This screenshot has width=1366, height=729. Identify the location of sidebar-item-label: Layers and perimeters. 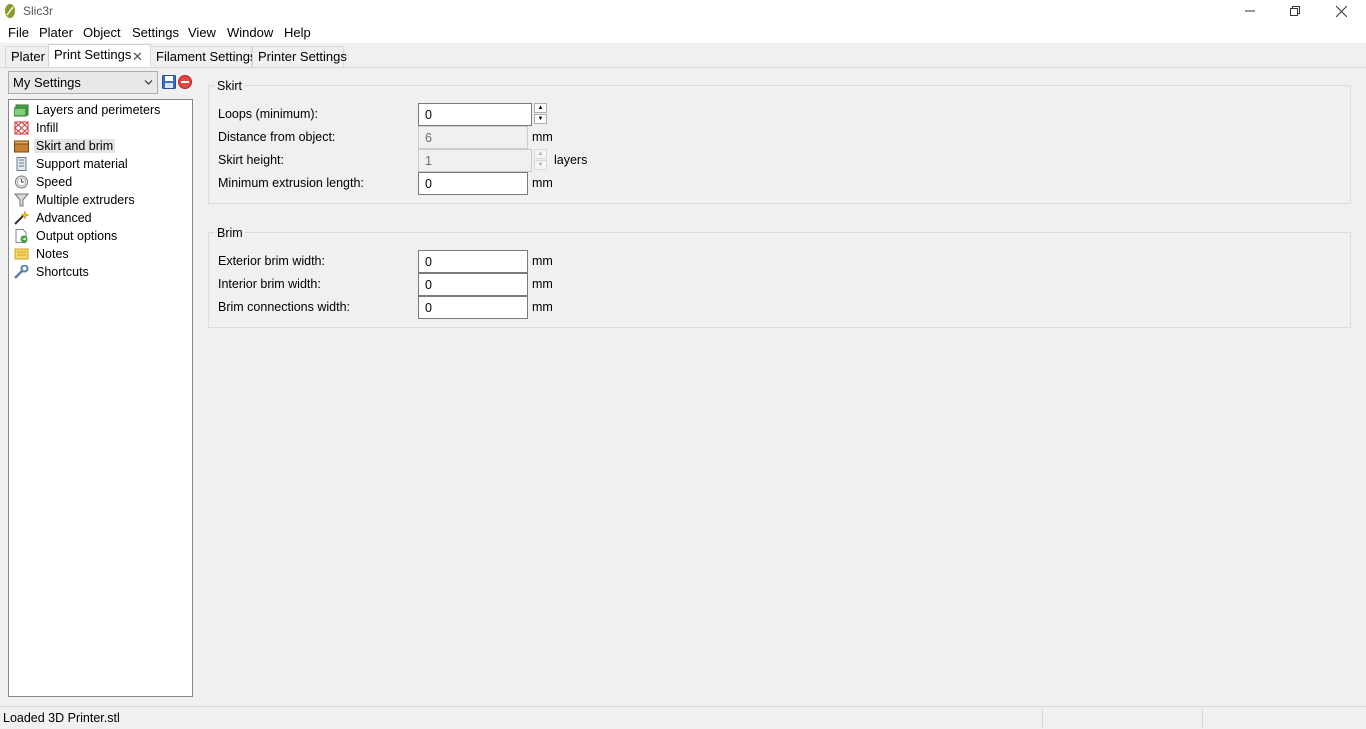
(98, 110).